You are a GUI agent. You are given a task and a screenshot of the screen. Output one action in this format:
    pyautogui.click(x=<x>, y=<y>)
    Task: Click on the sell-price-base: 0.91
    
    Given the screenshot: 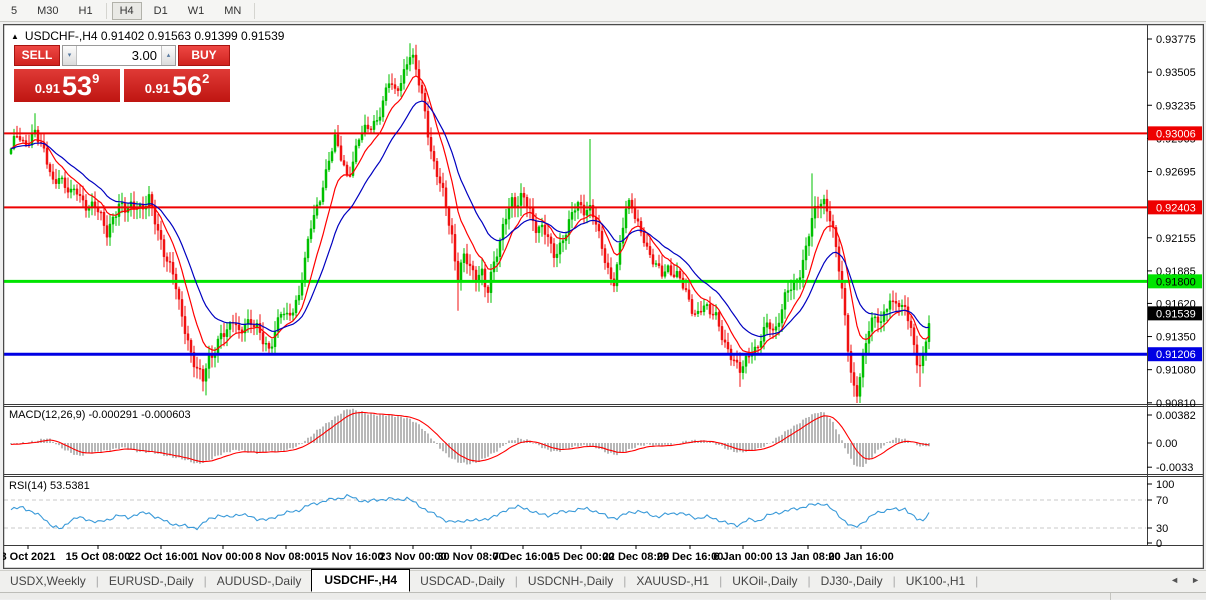 What is the action you would take?
    pyautogui.click(x=47, y=88)
    